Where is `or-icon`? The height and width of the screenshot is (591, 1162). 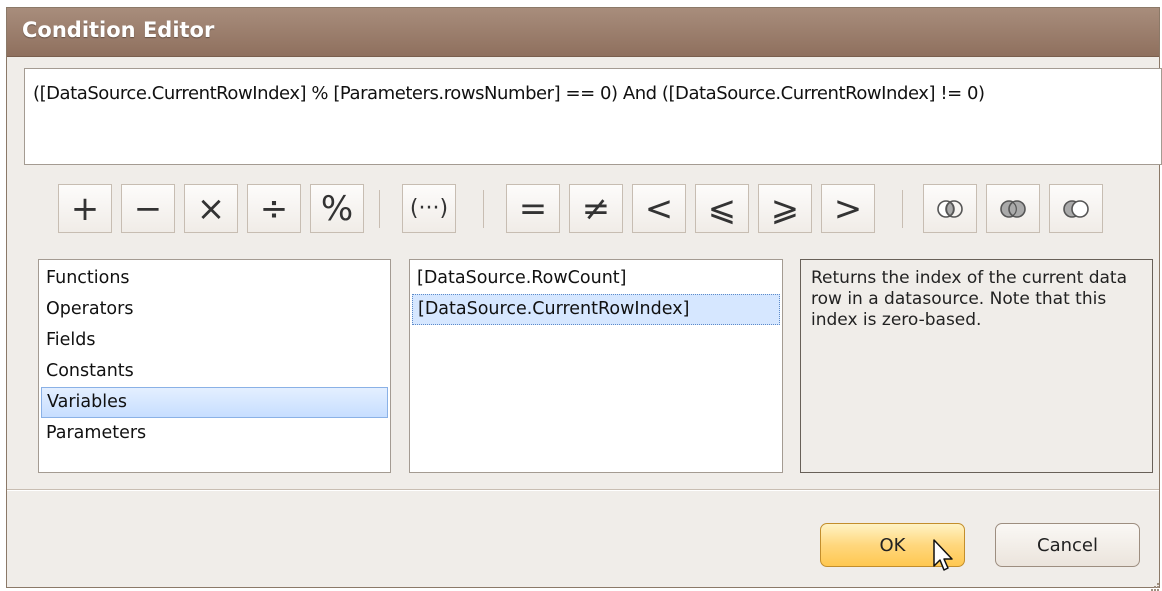
or-icon is located at coordinates (1013, 208).